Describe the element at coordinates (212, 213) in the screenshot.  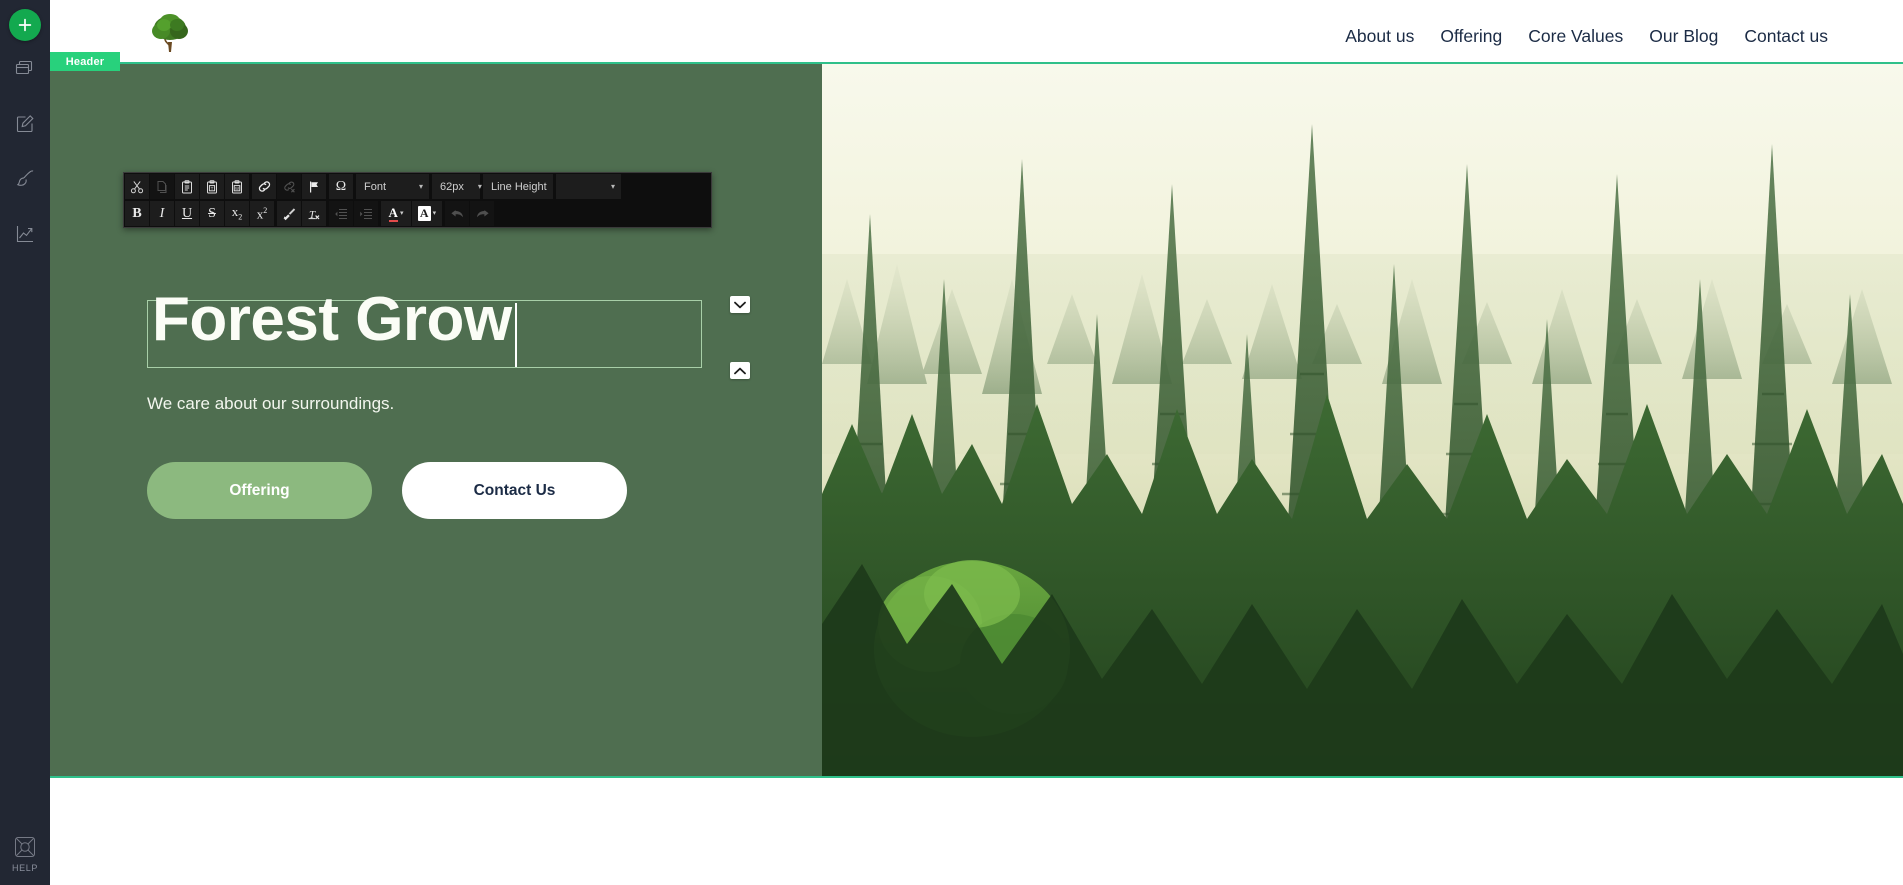
I see `strikethrough-icon: S` at that location.